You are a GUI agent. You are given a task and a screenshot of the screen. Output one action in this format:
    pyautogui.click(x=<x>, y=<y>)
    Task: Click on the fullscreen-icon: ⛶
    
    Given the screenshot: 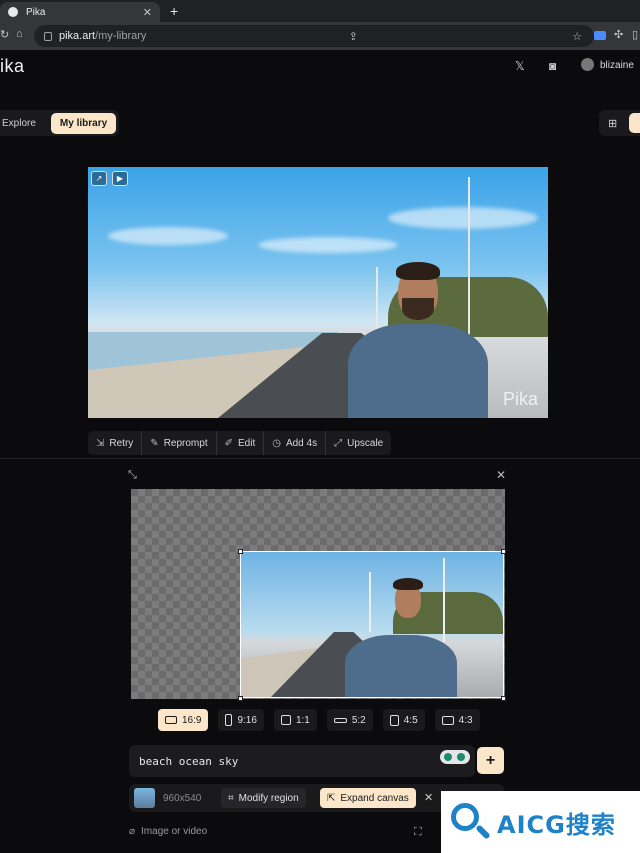 What is the action you would take?
    pyautogui.click(x=418, y=832)
    